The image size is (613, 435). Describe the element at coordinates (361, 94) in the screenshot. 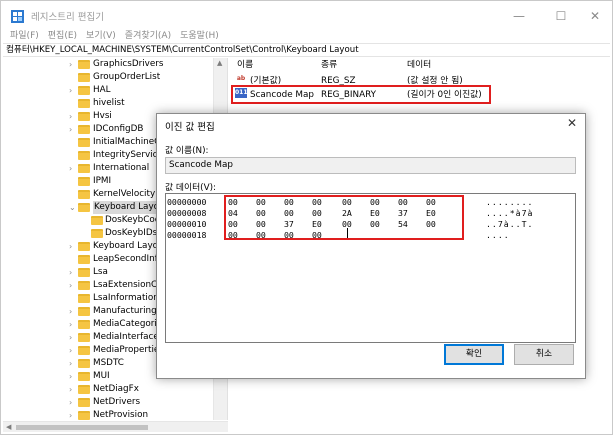

I see `scancode-map-highlight` at that location.